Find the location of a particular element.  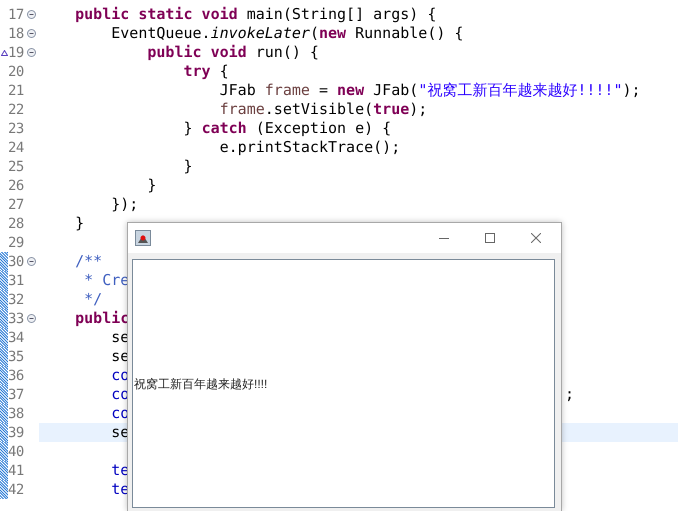

line-number: 31 is located at coordinates (16, 281).